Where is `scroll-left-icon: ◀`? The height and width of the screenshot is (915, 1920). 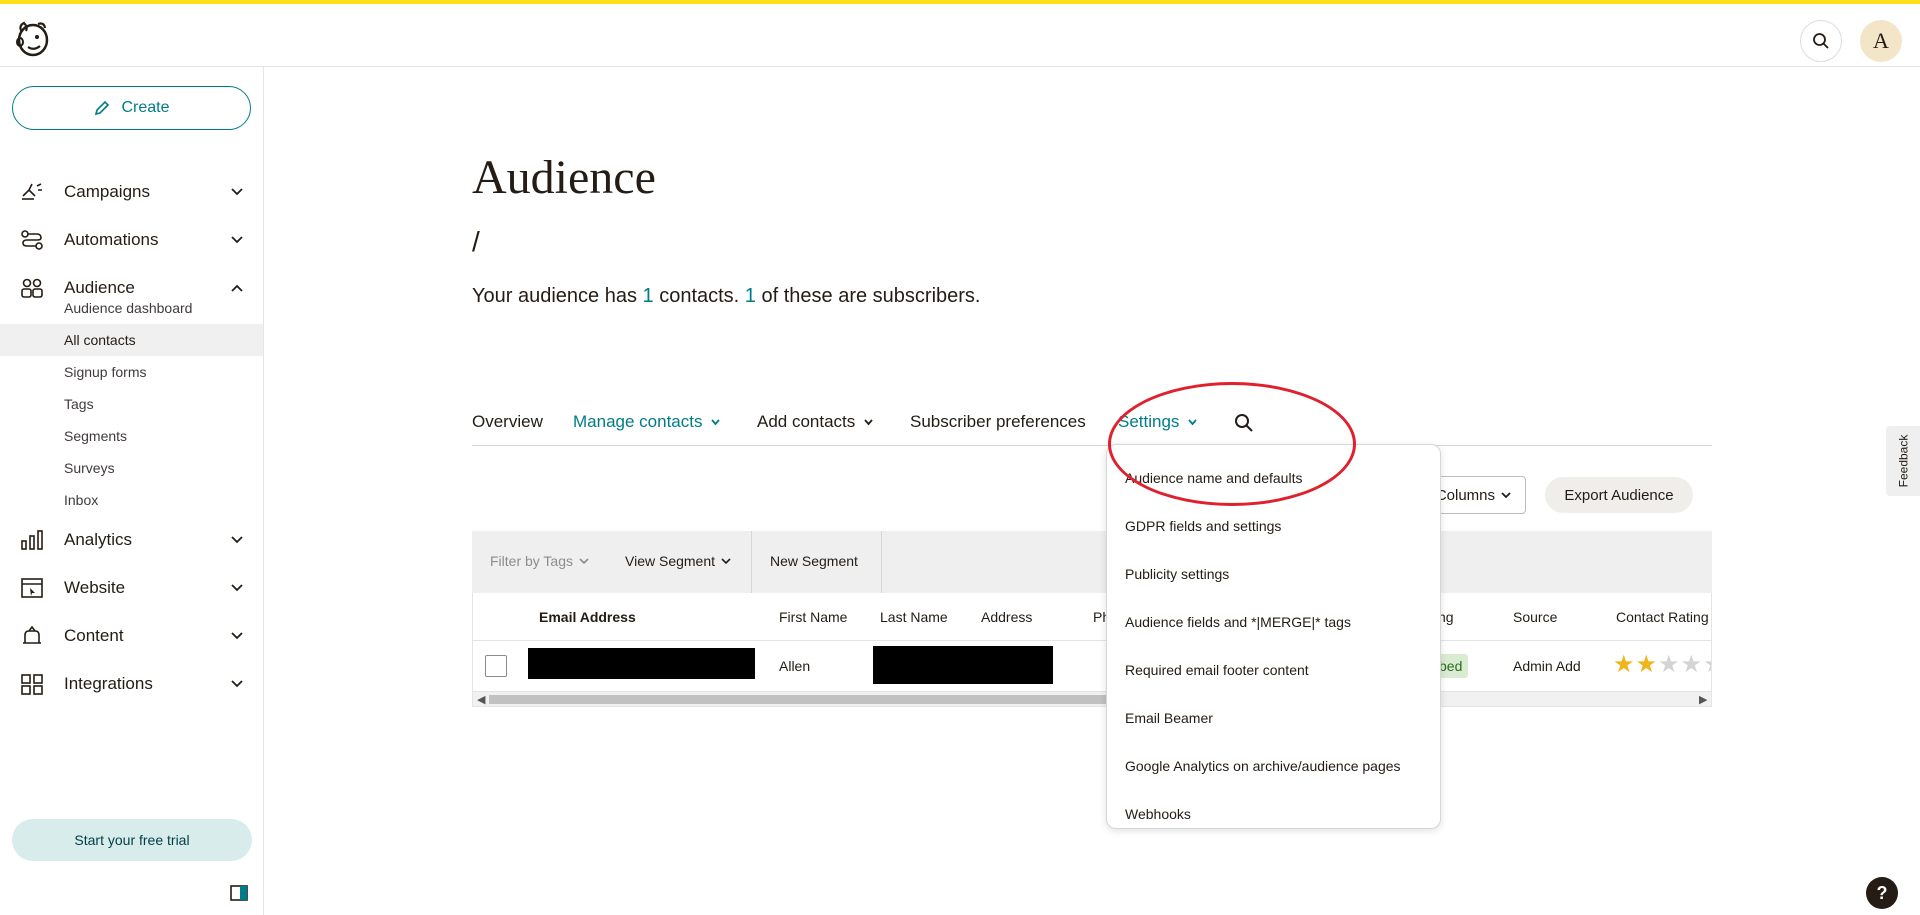 scroll-left-icon: ◀ is located at coordinates (481, 699).